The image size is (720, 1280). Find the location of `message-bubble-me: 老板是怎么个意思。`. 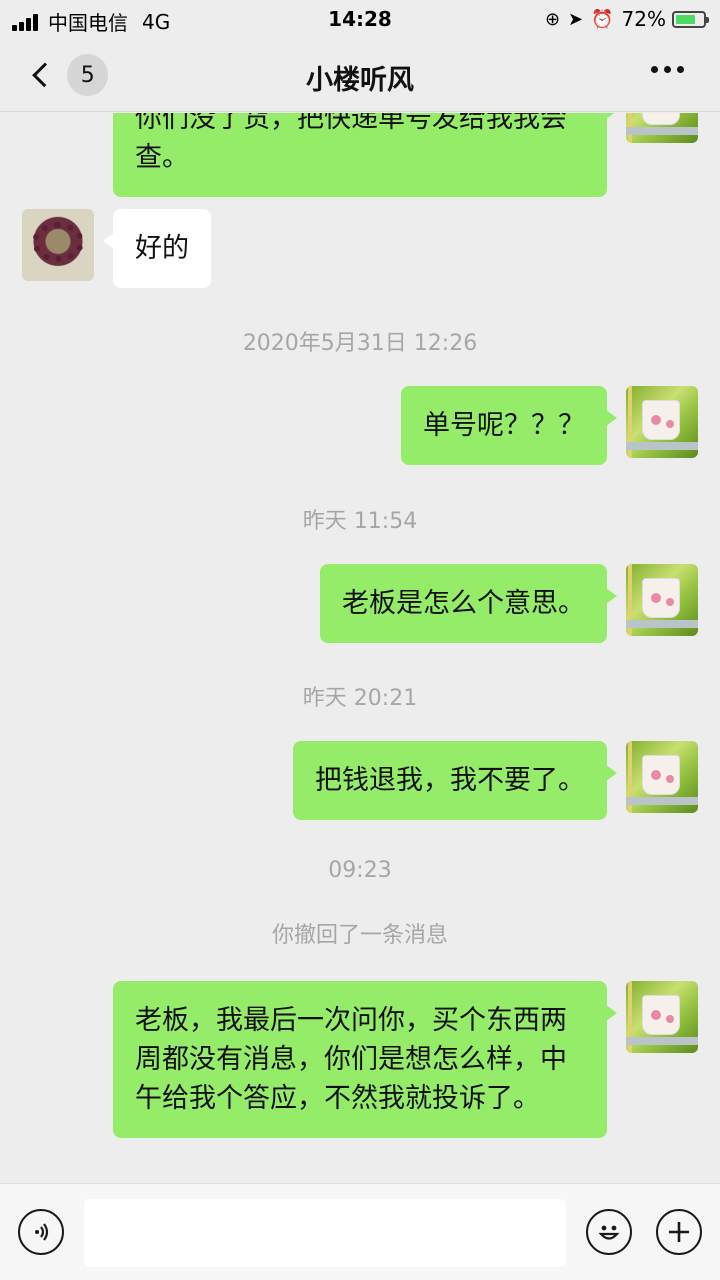

message-bubble-me: 老板是怎么个意思。 is located at coordinates (468, 603).